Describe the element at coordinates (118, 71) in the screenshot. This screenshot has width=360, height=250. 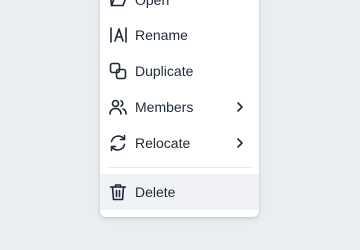
I see `duplicate-icon` at that location.